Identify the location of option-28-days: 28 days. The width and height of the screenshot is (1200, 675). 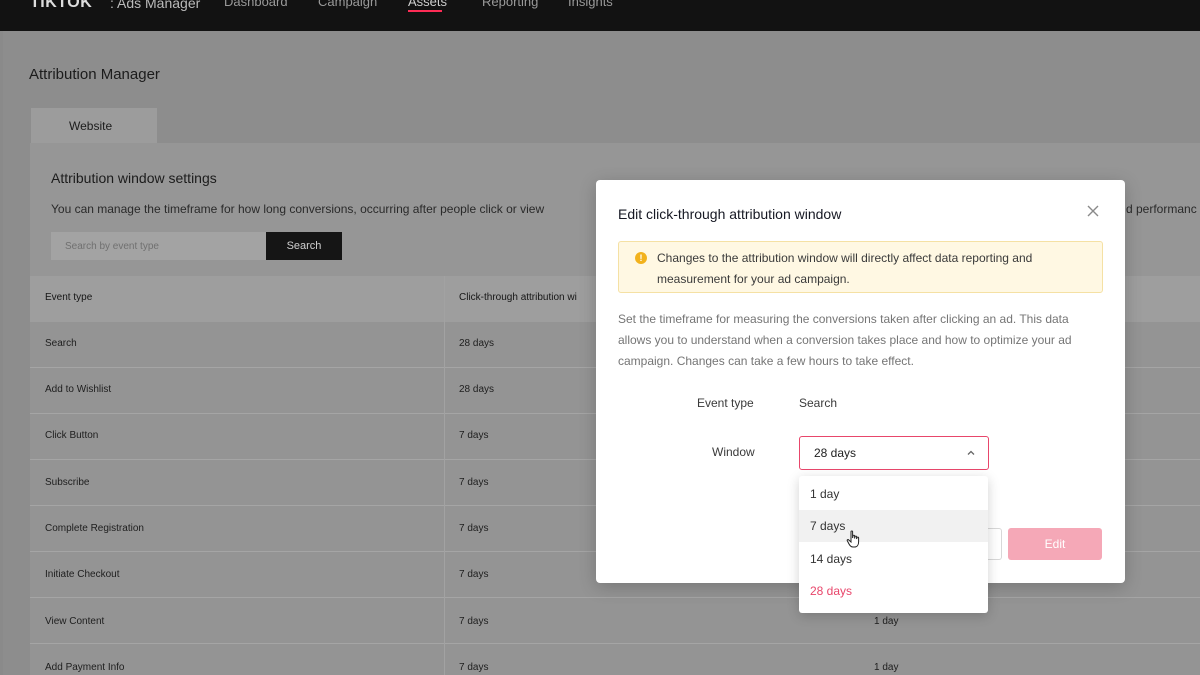
(893, 591).